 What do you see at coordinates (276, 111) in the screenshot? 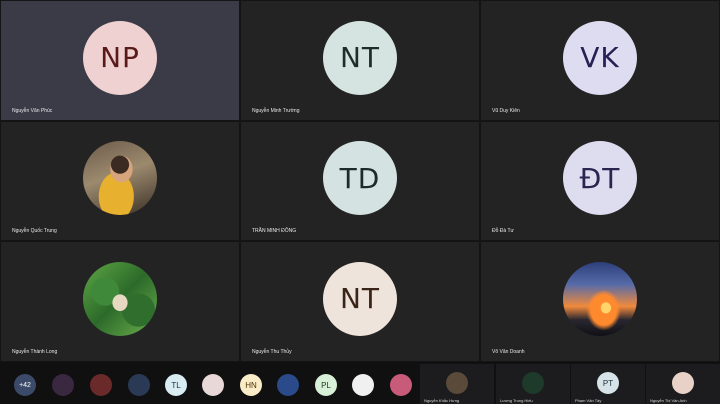
I see `participant-name: Nguyễn Minh Trường` at bounding box center [276, 111].